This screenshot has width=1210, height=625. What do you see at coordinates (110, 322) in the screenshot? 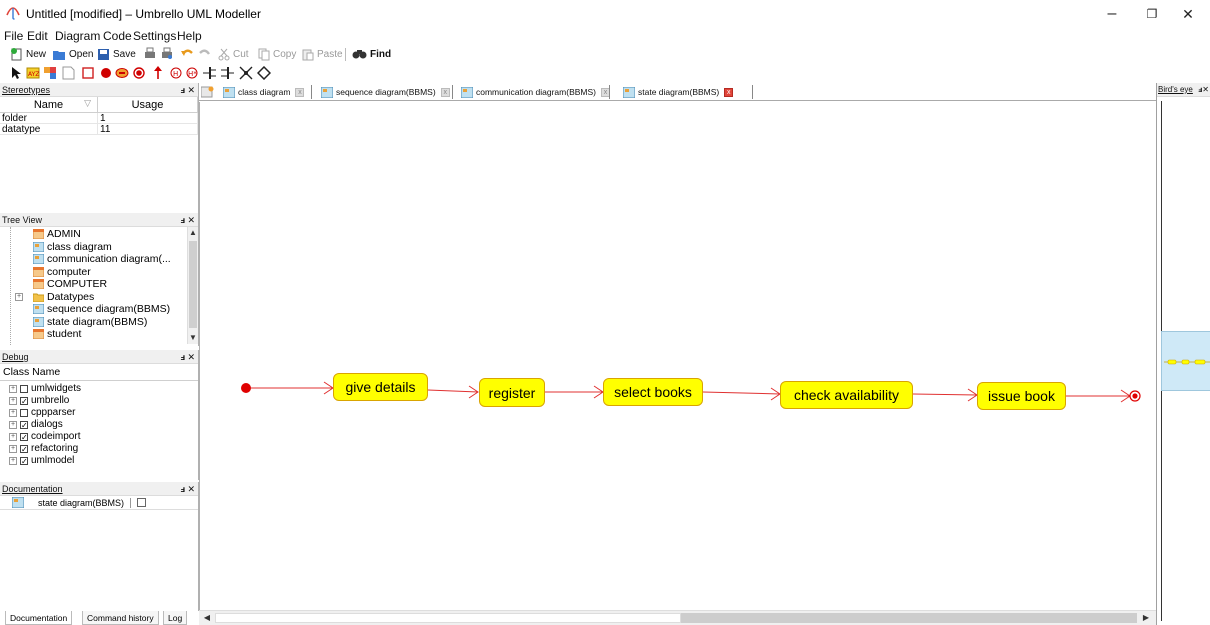
I see `tree-item: state diagram(BBMS)` at bounding box center [110, 322].